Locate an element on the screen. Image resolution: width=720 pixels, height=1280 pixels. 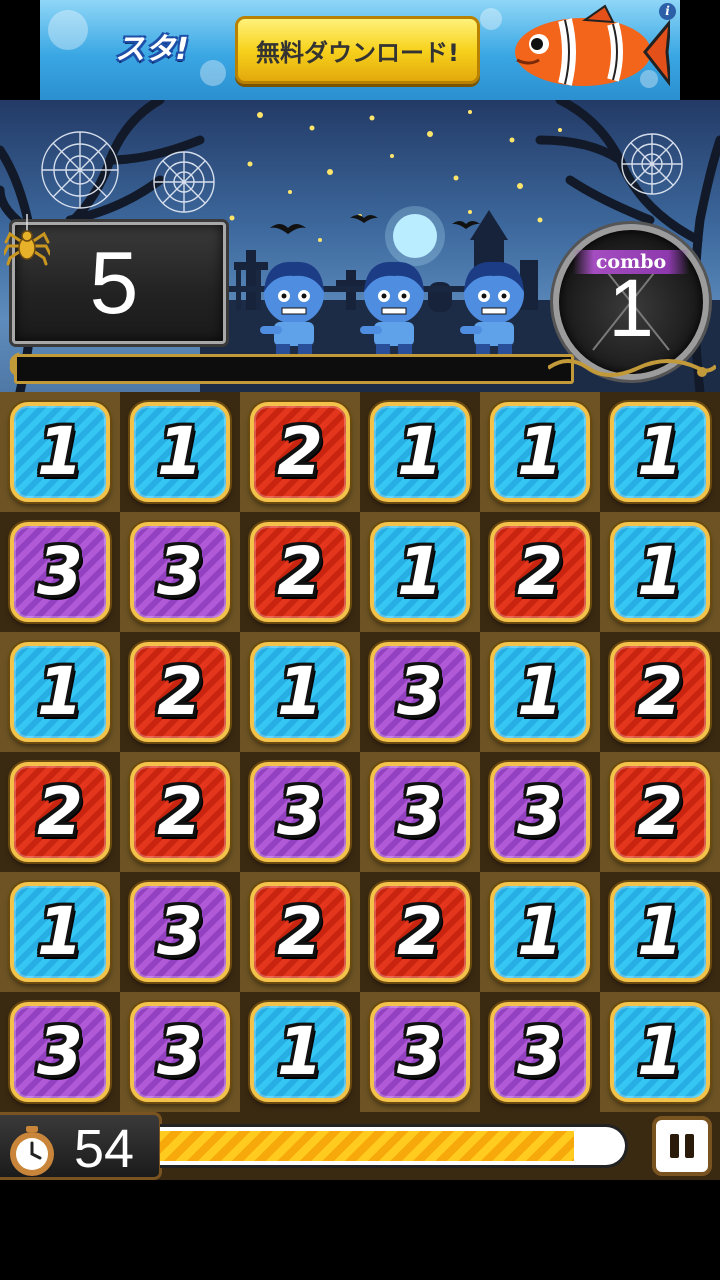
combo-value: 1 is located at coordinates (631, 308).